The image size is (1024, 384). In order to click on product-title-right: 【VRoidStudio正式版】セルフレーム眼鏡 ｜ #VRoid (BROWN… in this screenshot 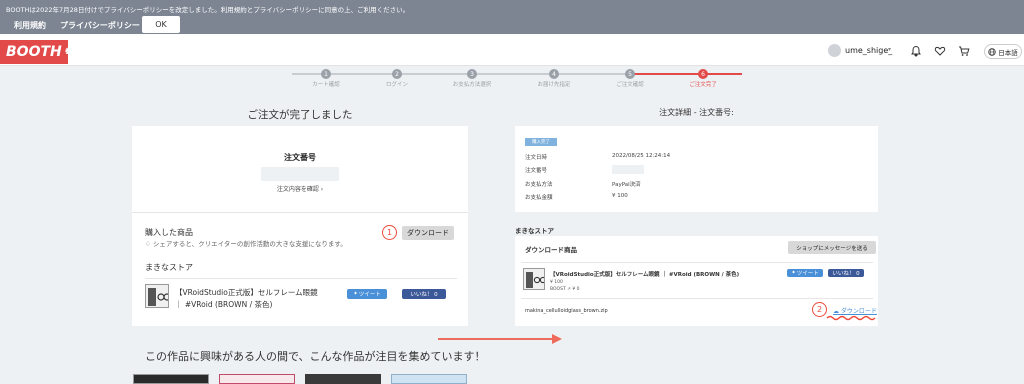, I will do `click(660, 274)`.